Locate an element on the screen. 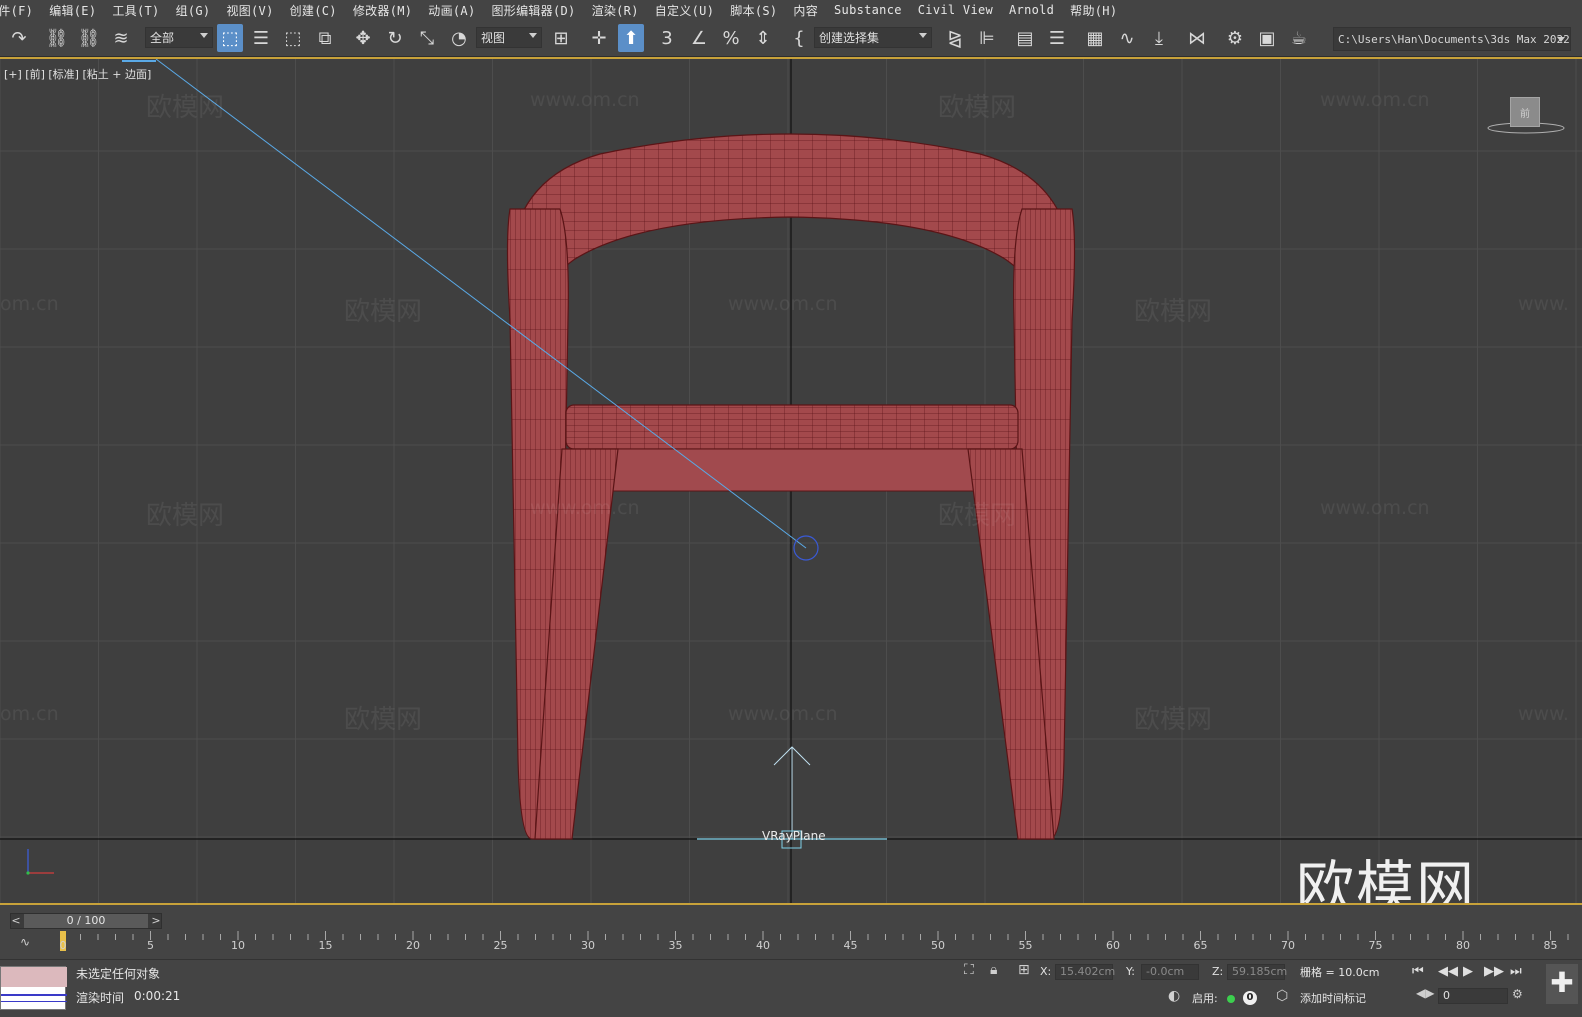 The height and width of the screenshot is (1017, 1582). select-object-icon: ⬚ is located at coordinates (230, 38).